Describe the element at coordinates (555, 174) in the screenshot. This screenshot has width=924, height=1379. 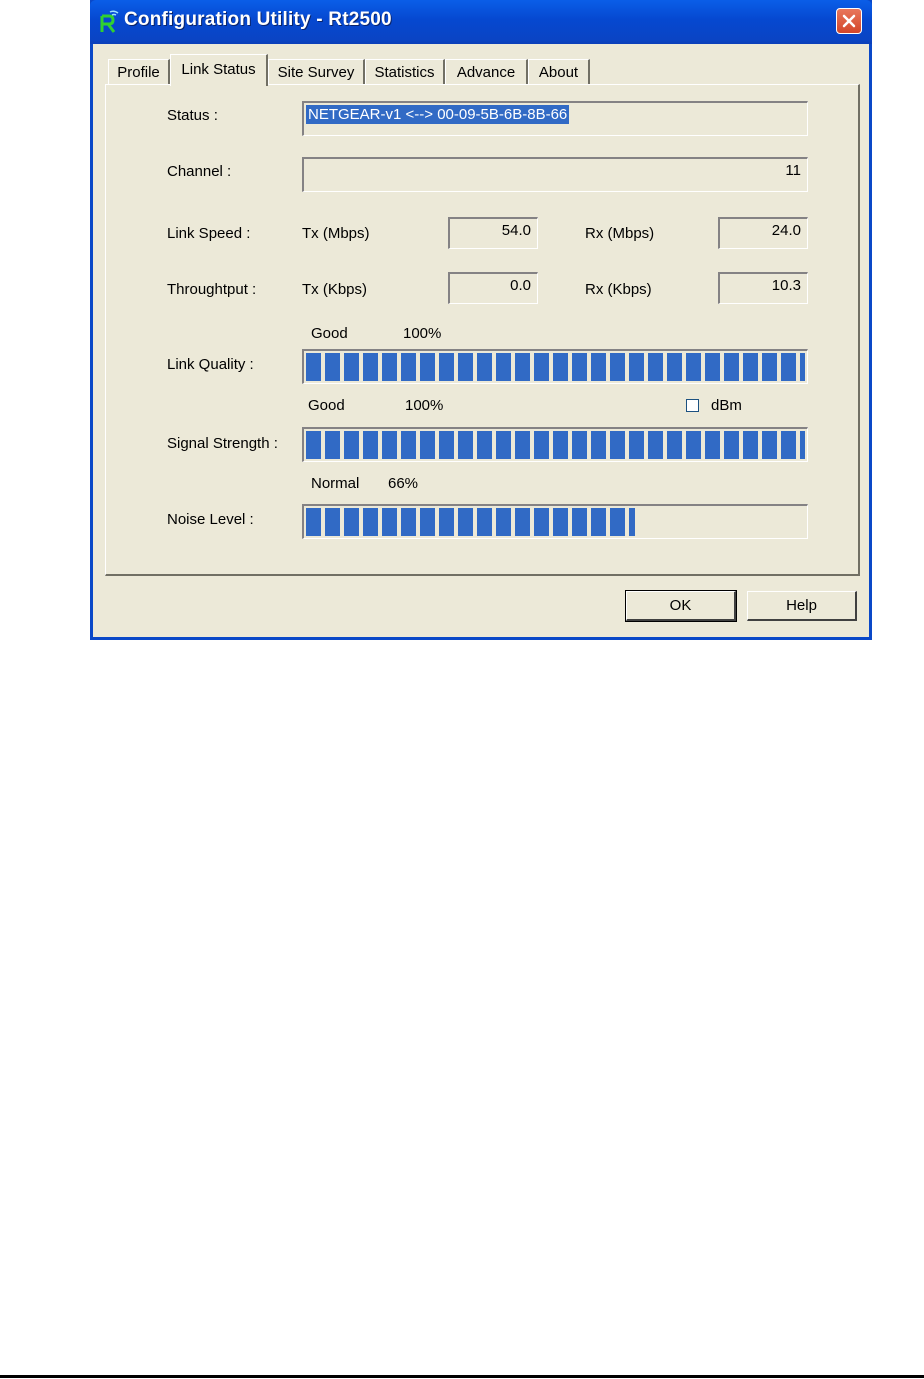
I see `channel-field: 11` at that location.